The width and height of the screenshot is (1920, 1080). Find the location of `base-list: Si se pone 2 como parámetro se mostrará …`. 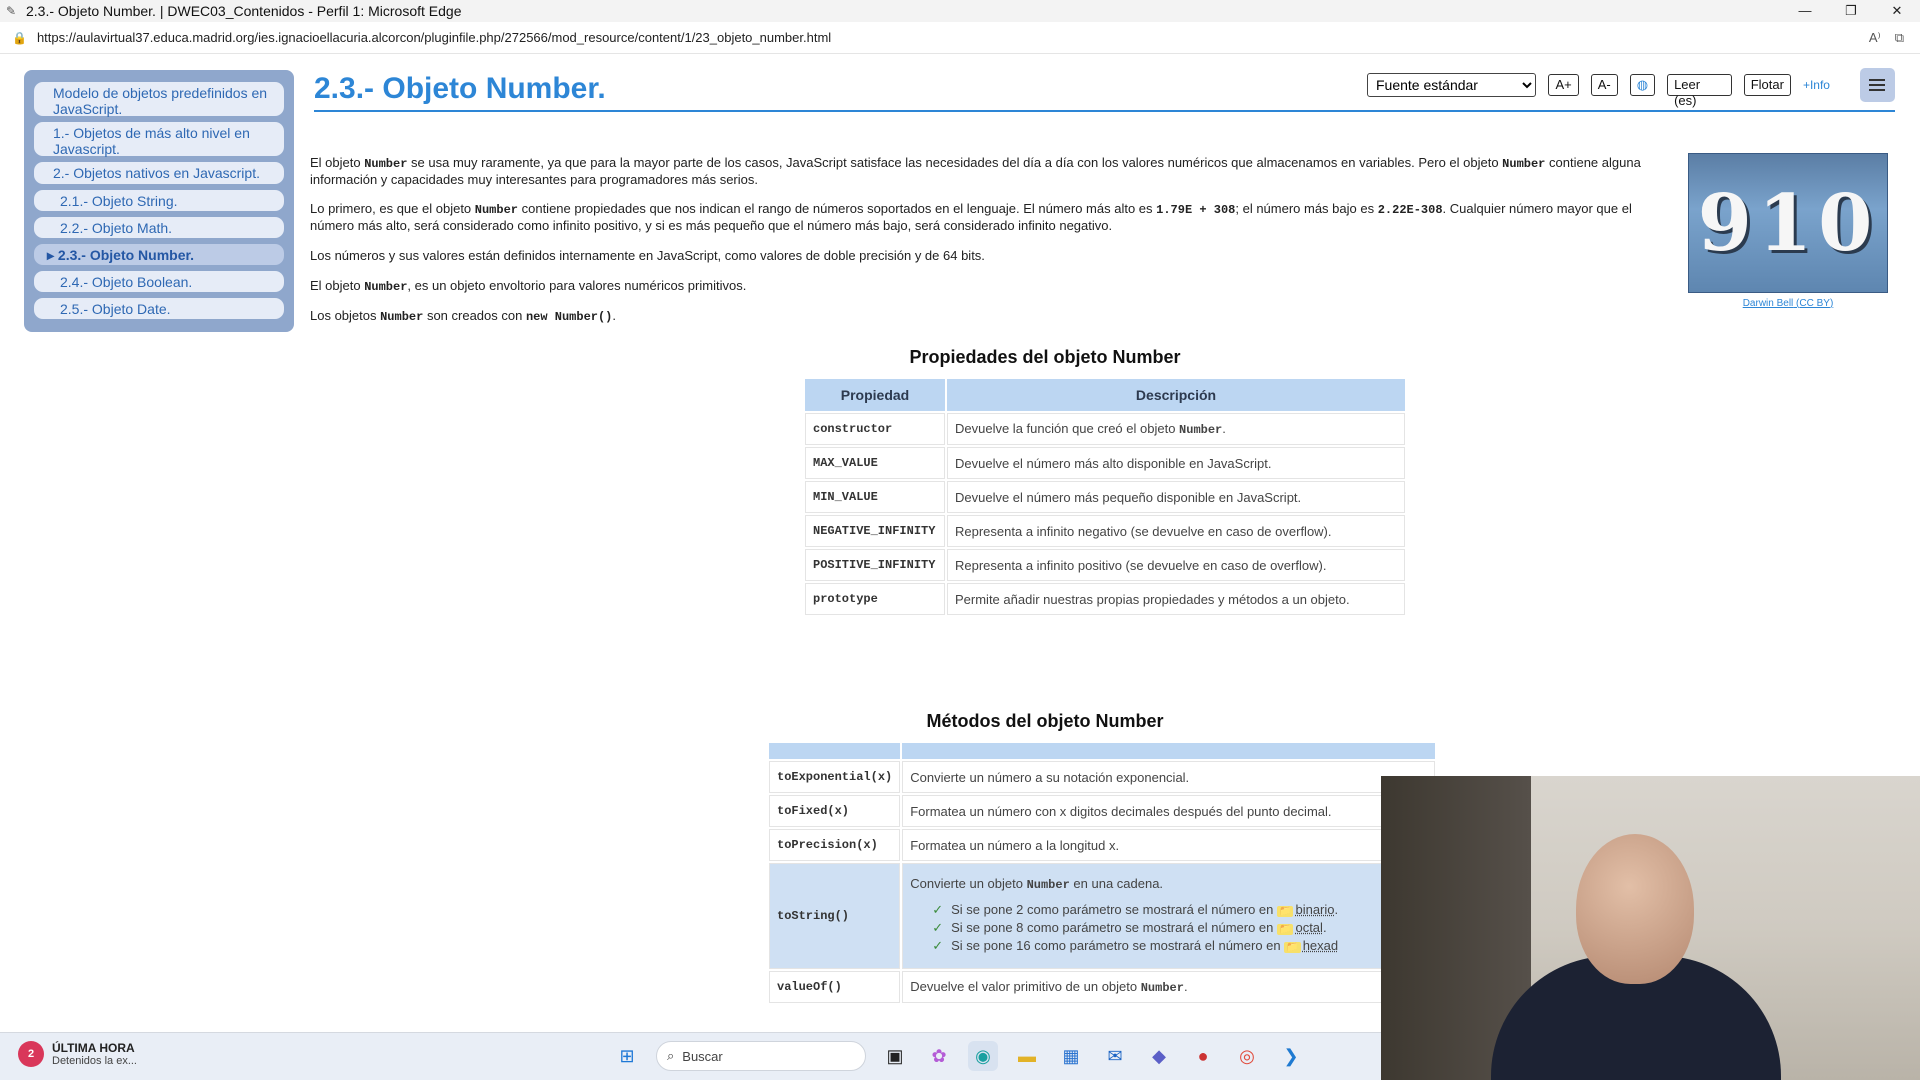

base-list: Si se pone 2 como parámetro se mostrará … is located at coordinates (1168, 929).